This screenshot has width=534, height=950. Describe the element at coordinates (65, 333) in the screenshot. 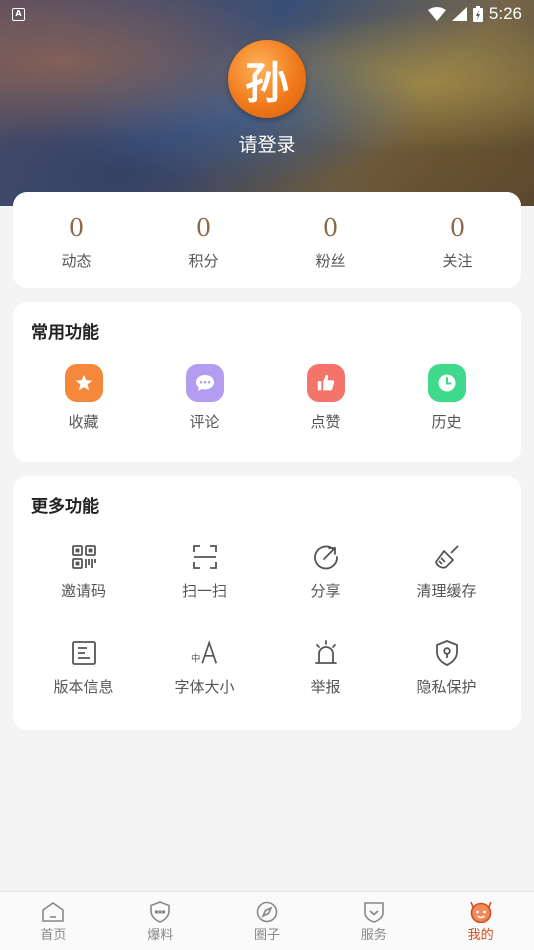

I see `section-title: 常用功能` at that location.